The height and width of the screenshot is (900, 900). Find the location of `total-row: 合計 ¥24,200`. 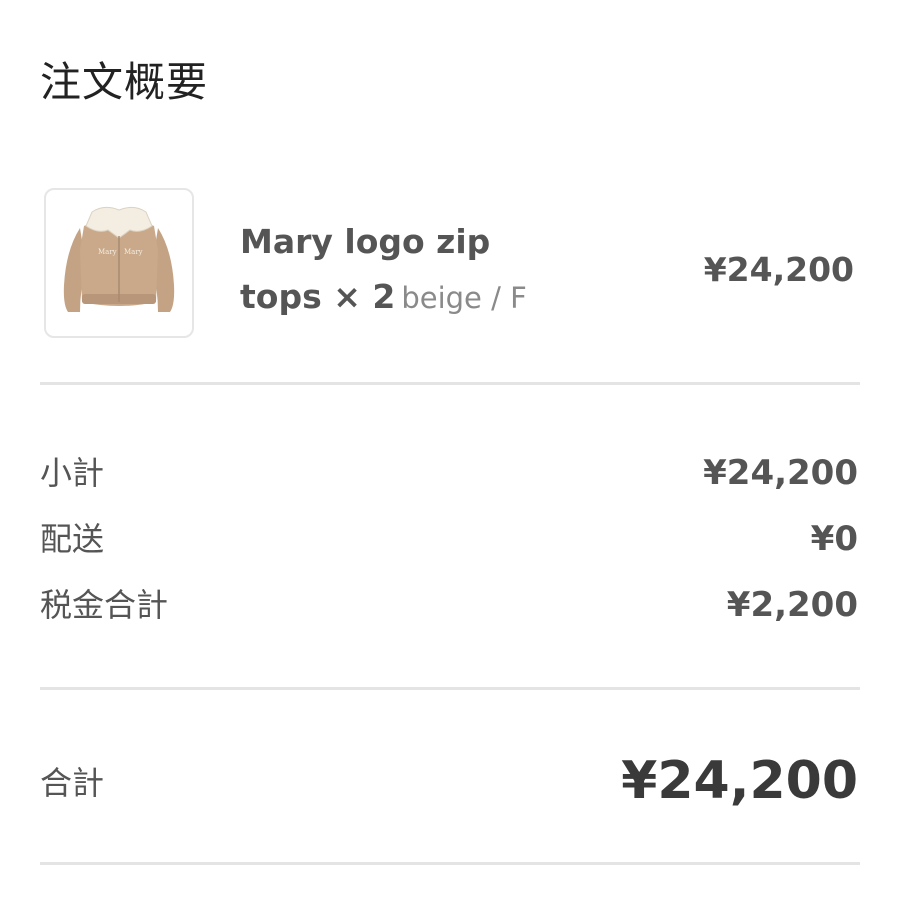

total-row: 合計 ¥24,200 is located at coordinates (449, 783).